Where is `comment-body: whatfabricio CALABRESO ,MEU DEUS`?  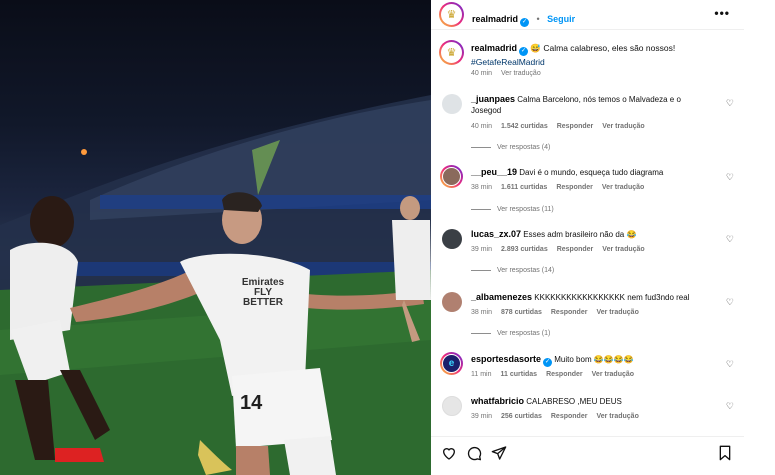
comment-body: whatfabricio CALABRESO ,MEU DEUS is located at coordinates (591, 401).